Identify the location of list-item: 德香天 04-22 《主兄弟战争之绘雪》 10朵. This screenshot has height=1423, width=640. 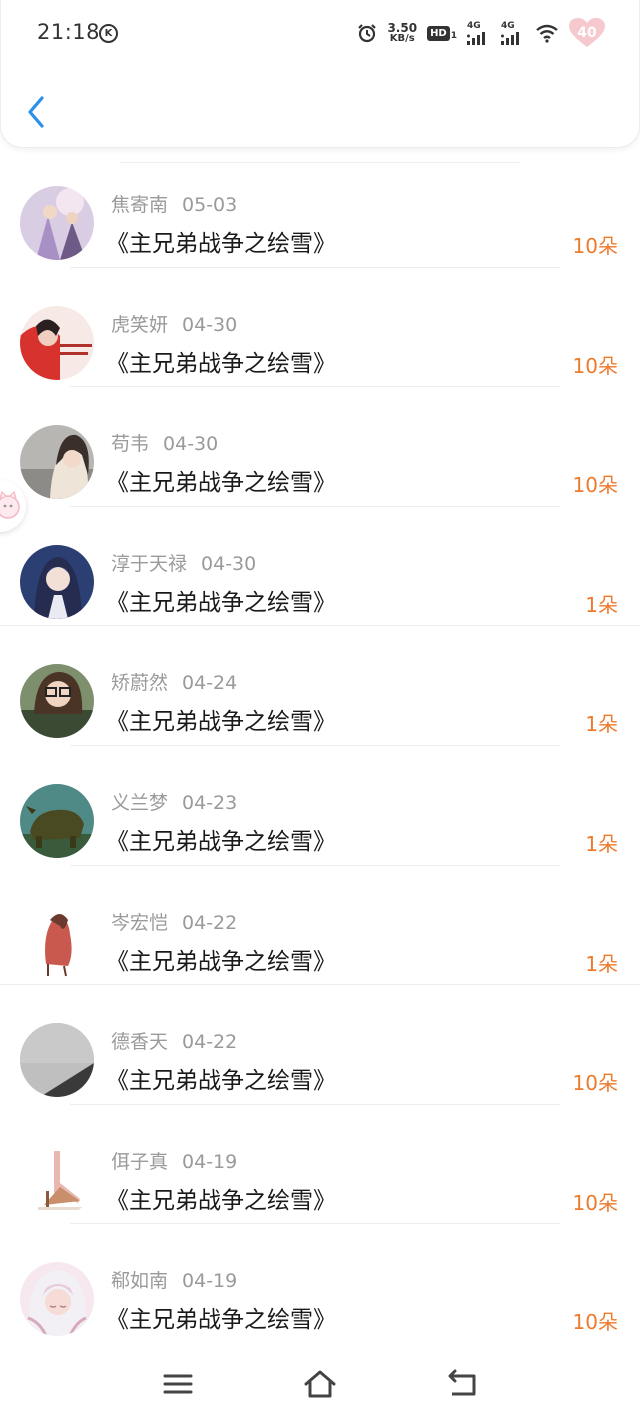
(320, 1045).